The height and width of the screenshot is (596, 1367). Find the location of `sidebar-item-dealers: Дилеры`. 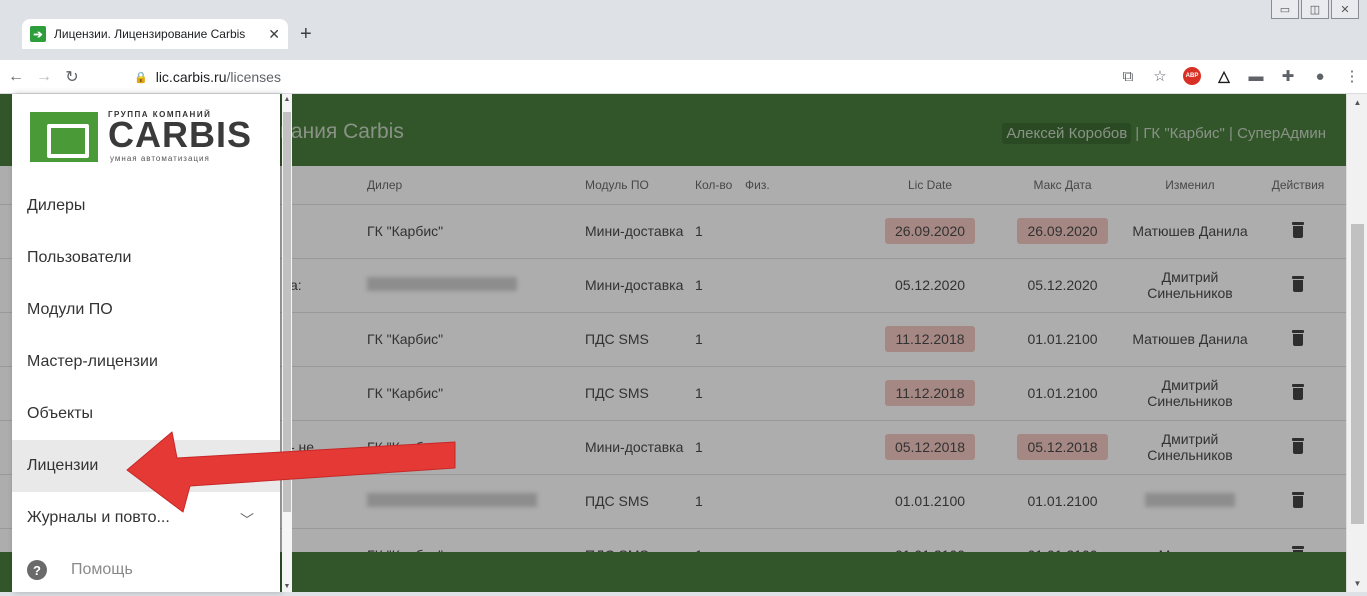

sidebar-item-dealers: Дилеры is located at coordinates (146, 206).